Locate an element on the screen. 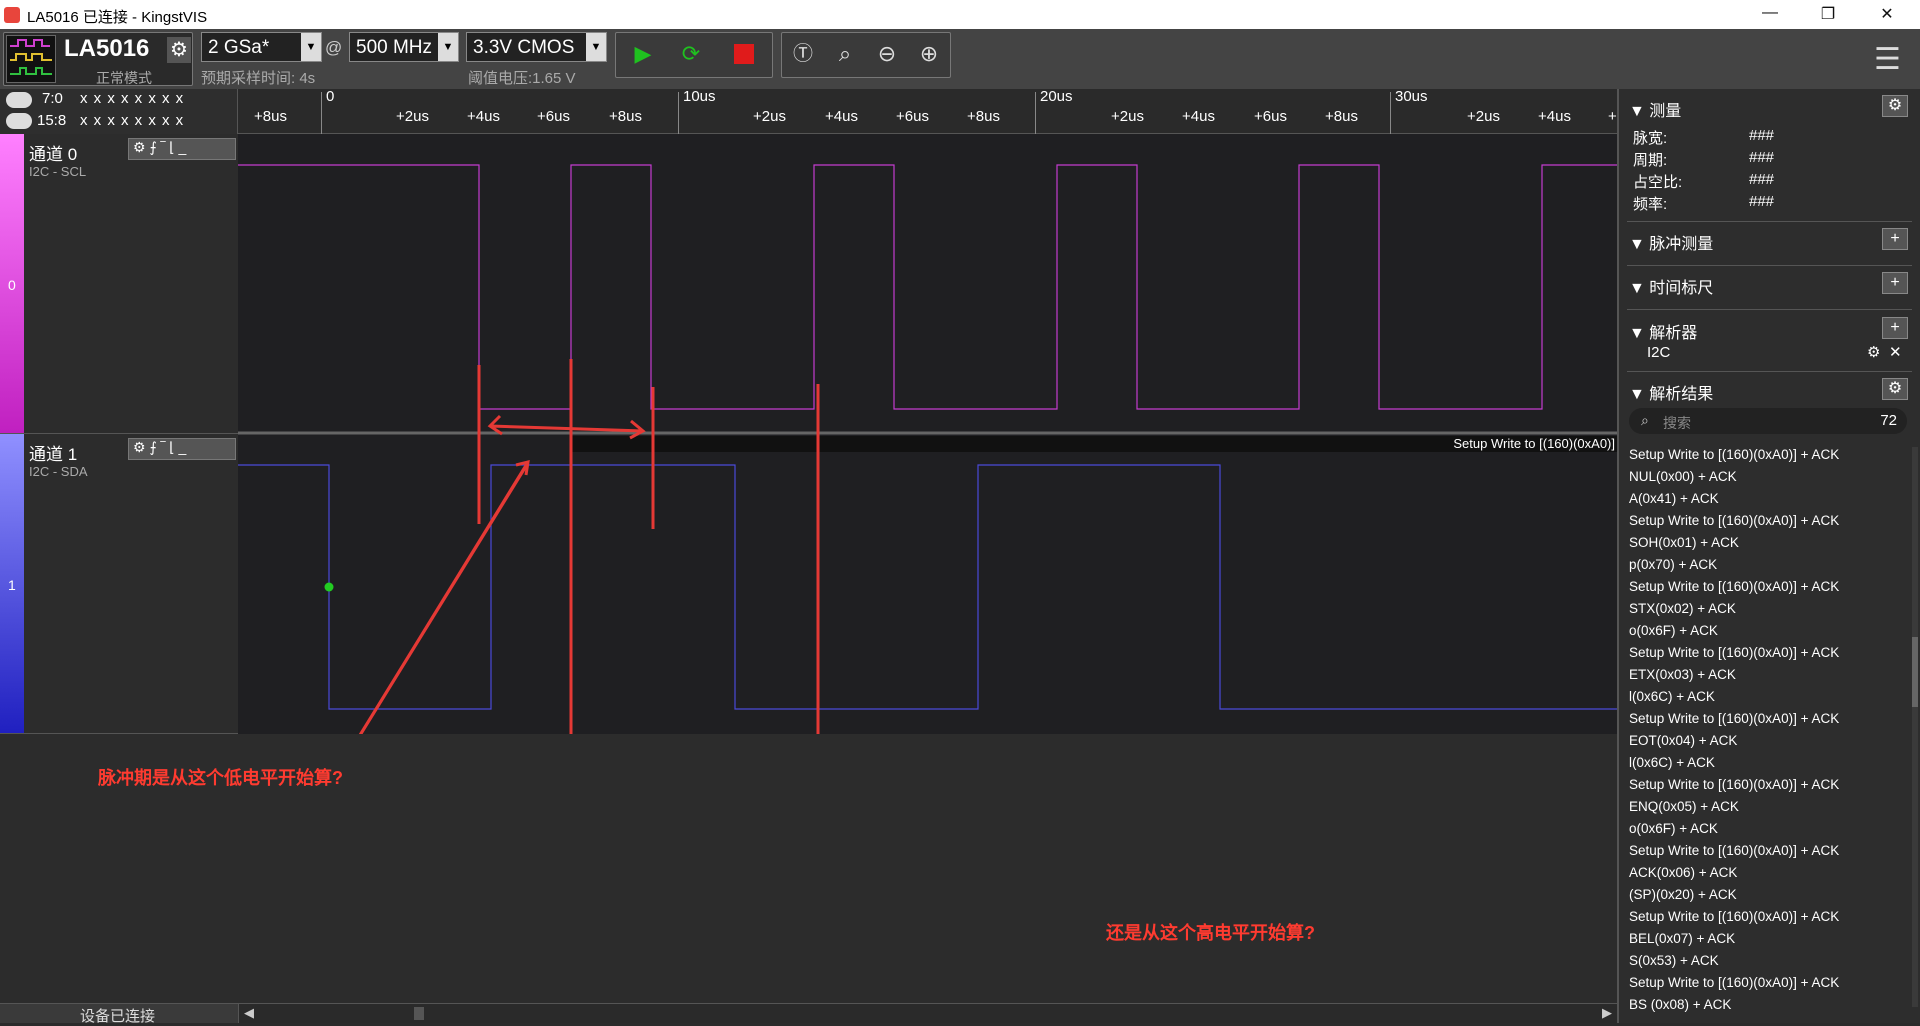  analyzer-settings-icon: ⚙ is located at coordinates (1873, 352).